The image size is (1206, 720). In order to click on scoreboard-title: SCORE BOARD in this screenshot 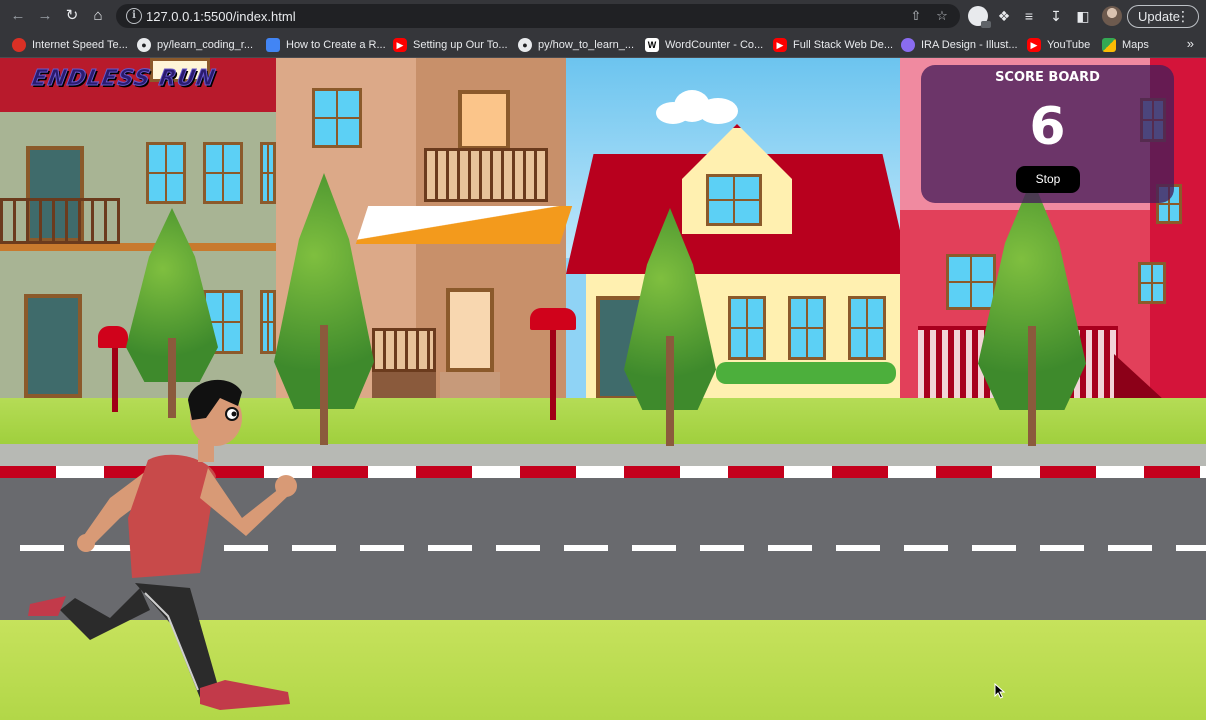, I will do `click(1047, 77)`.